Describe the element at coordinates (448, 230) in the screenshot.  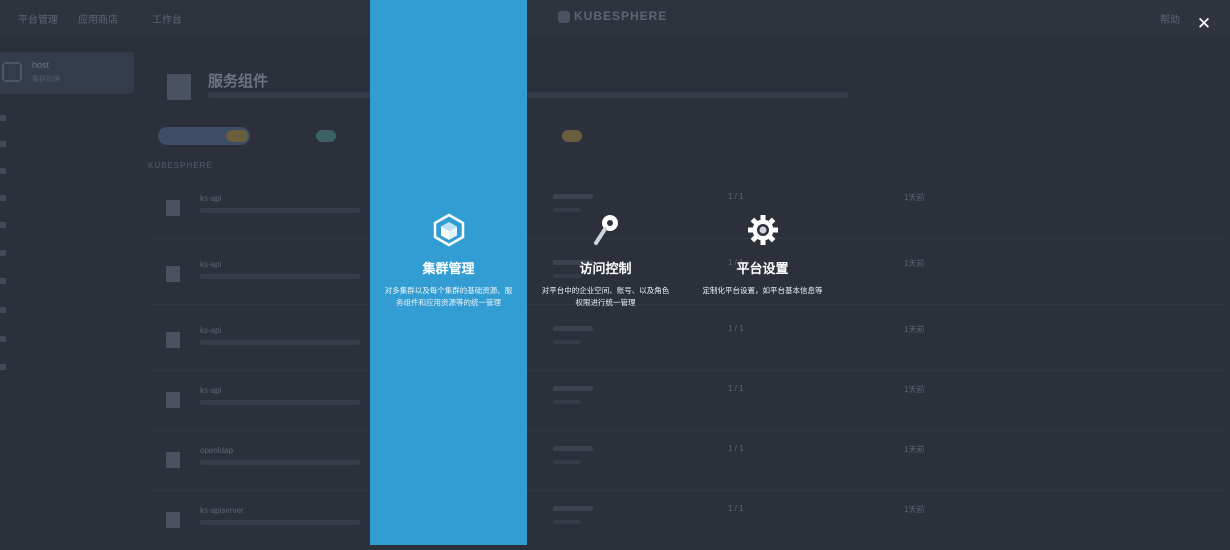
I see `cluster-cube-icon` at that location.